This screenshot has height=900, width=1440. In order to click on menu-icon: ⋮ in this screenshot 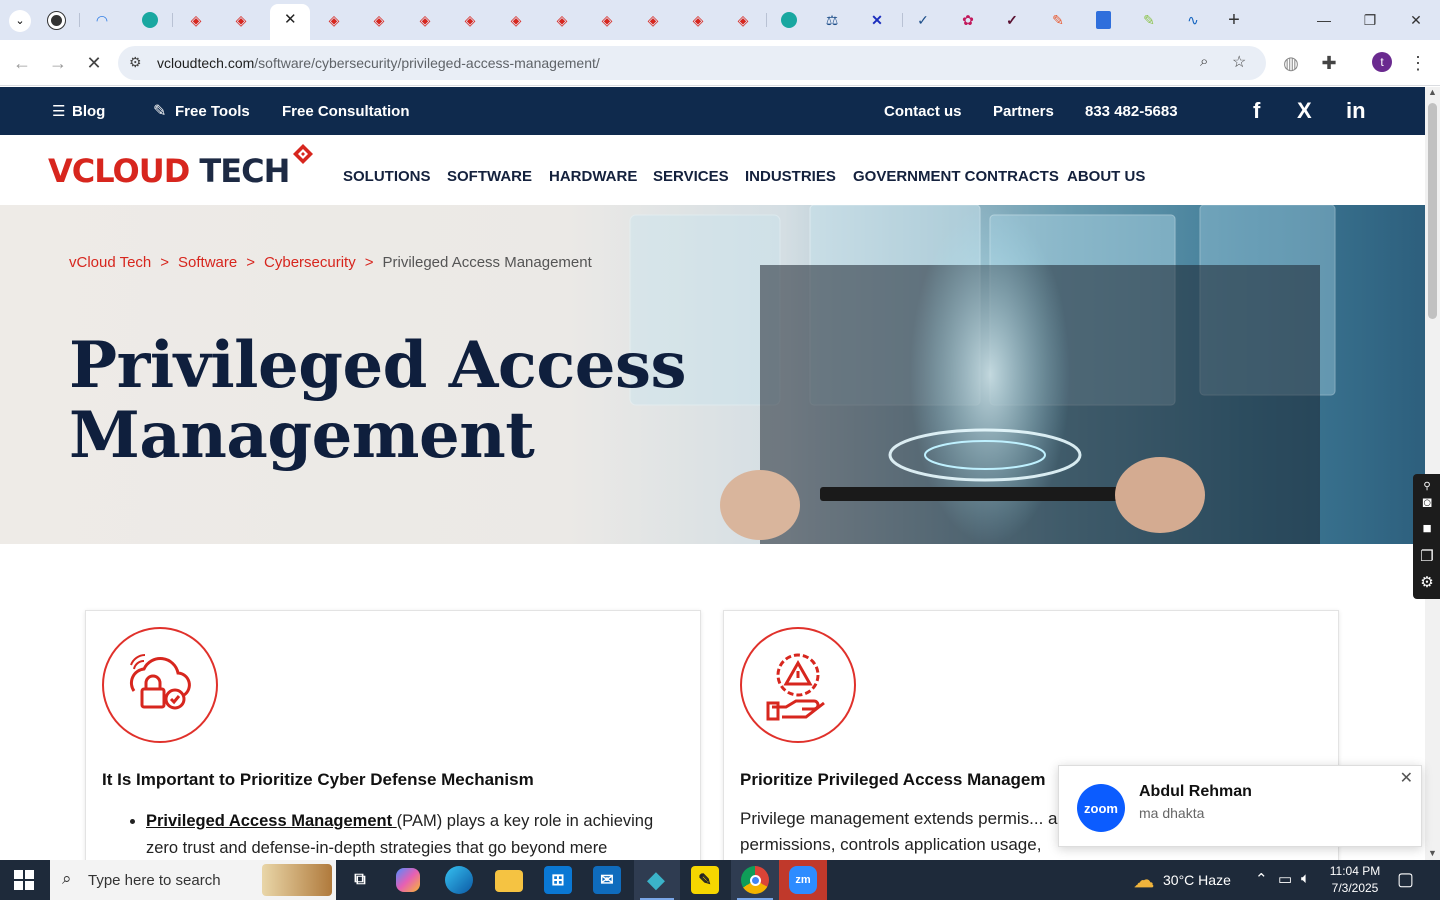, I will do `click(1418, 63)`.